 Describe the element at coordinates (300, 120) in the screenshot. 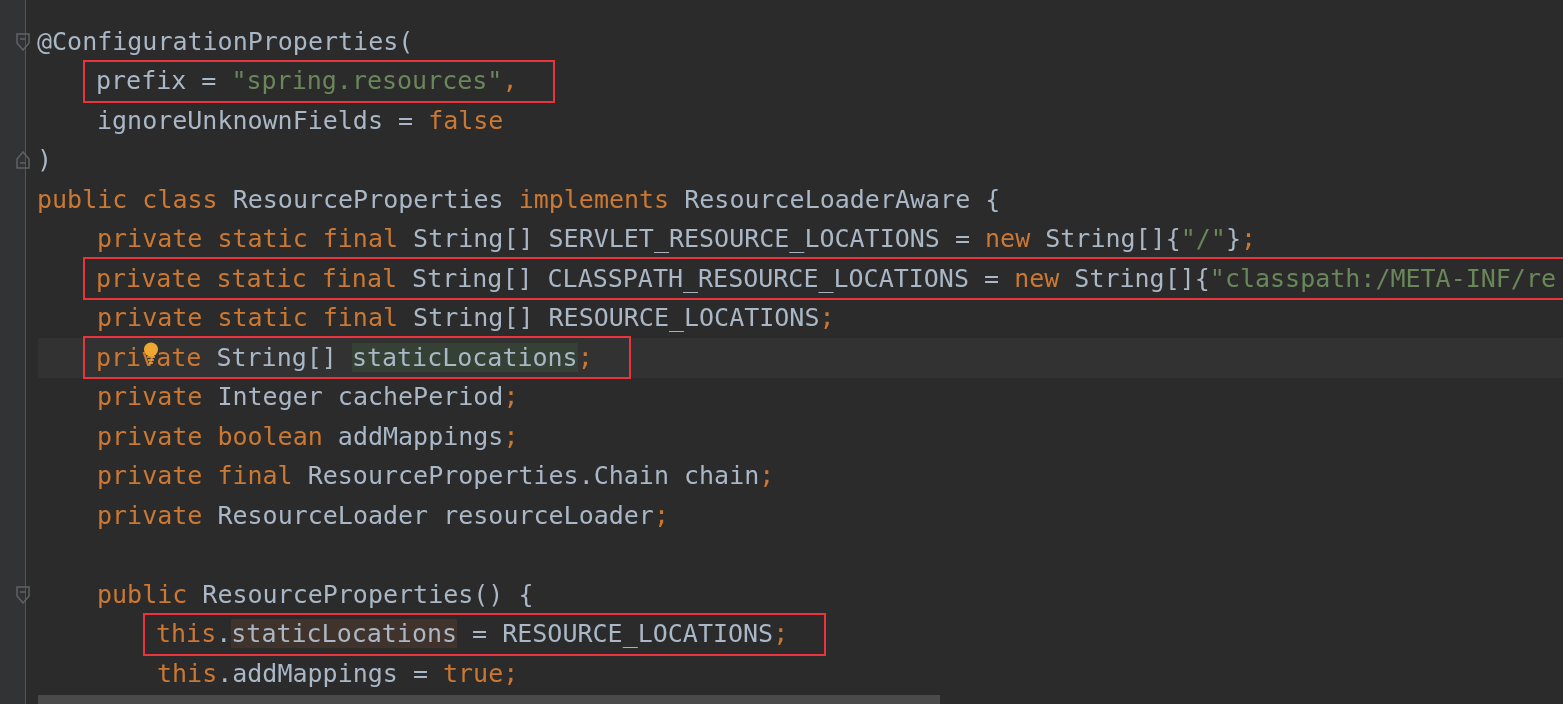

I see `code-line: ignoreUnknownFields = false` at that location.